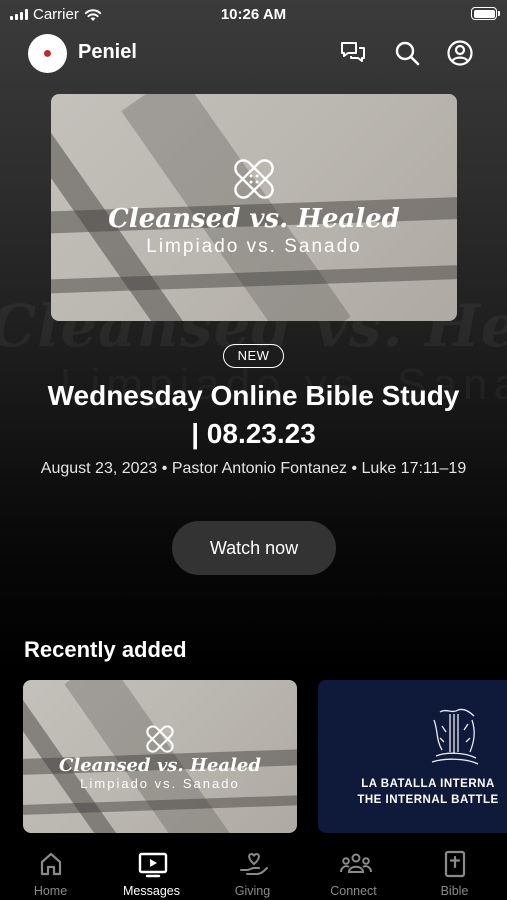  I want to click on card-title-english: THE INTERNAL BATTLE, so click(428, 800).